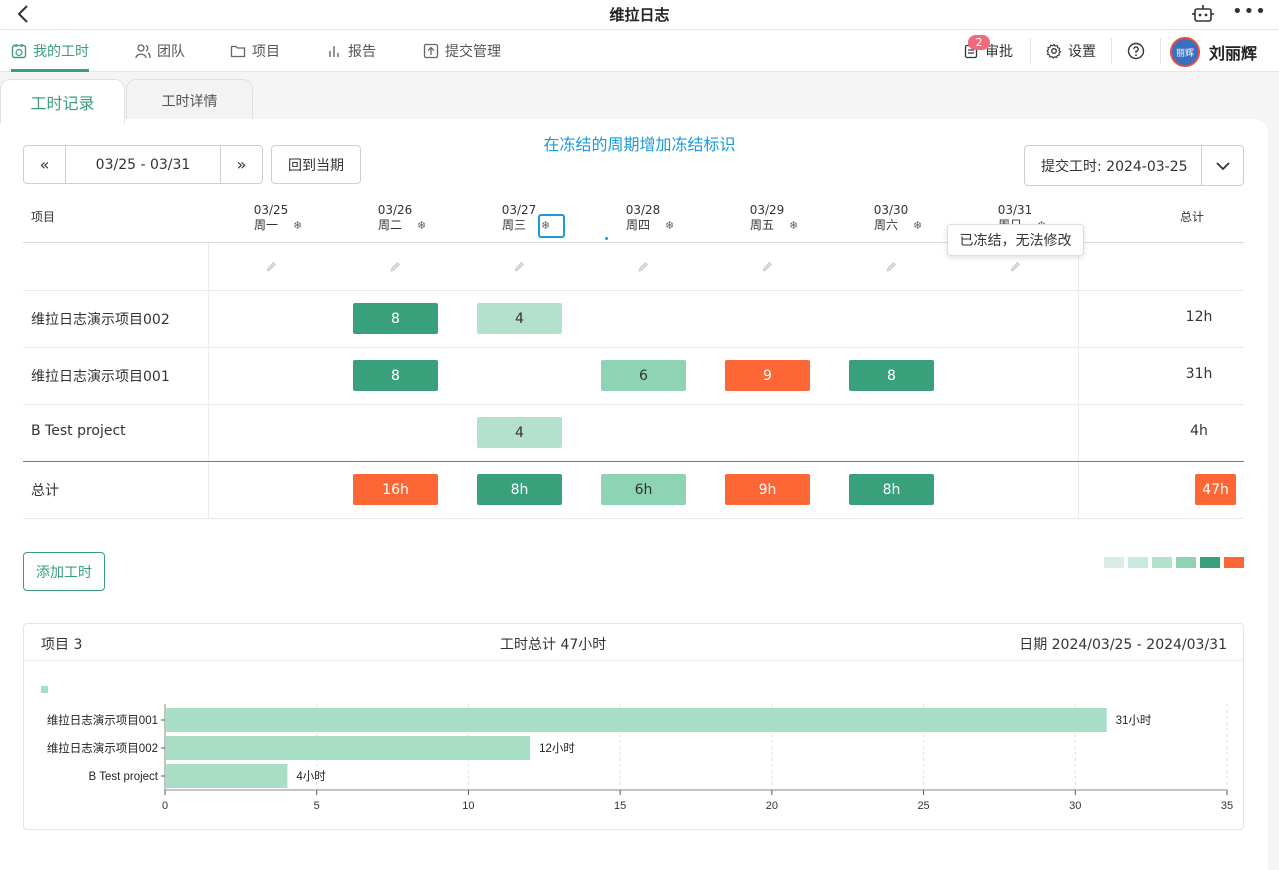  I want to click on day-header: 03/28 周四, so click(643, 218).